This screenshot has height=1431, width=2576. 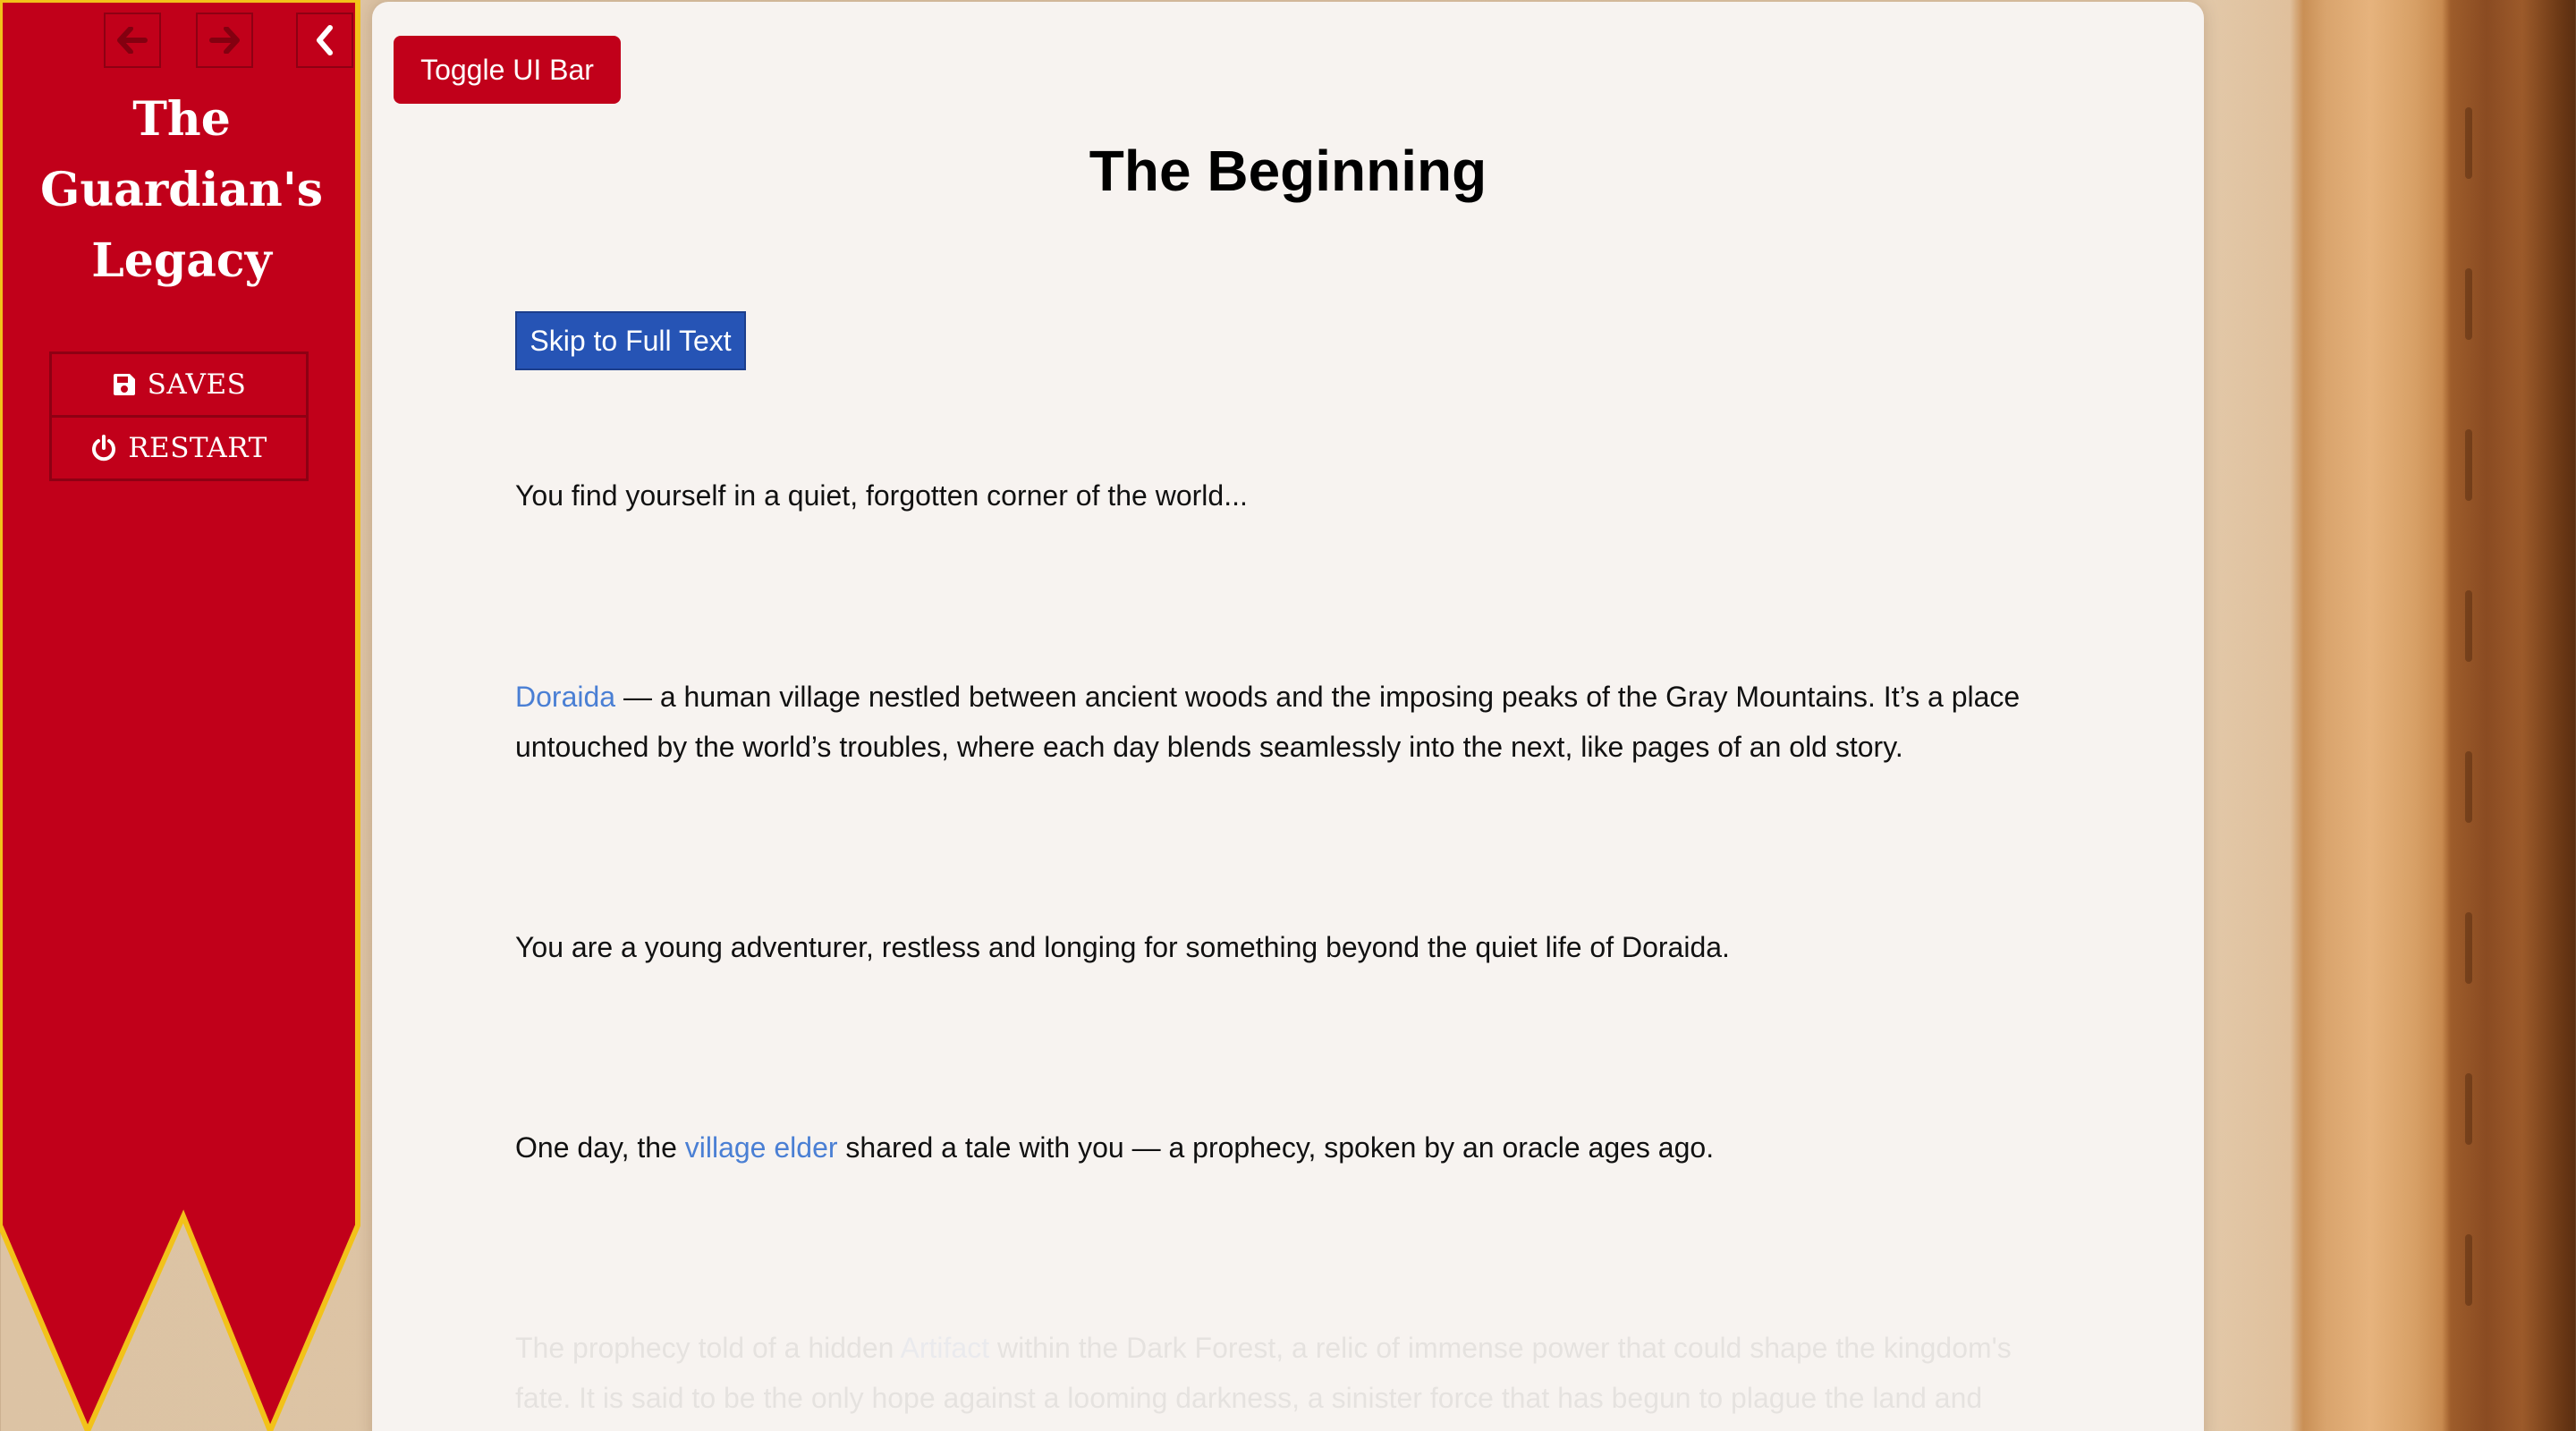 What do you see at coordinates (181, 260) in the screenshot?
I see `story-title-line: Legacy` at bounding box center [181, 260].